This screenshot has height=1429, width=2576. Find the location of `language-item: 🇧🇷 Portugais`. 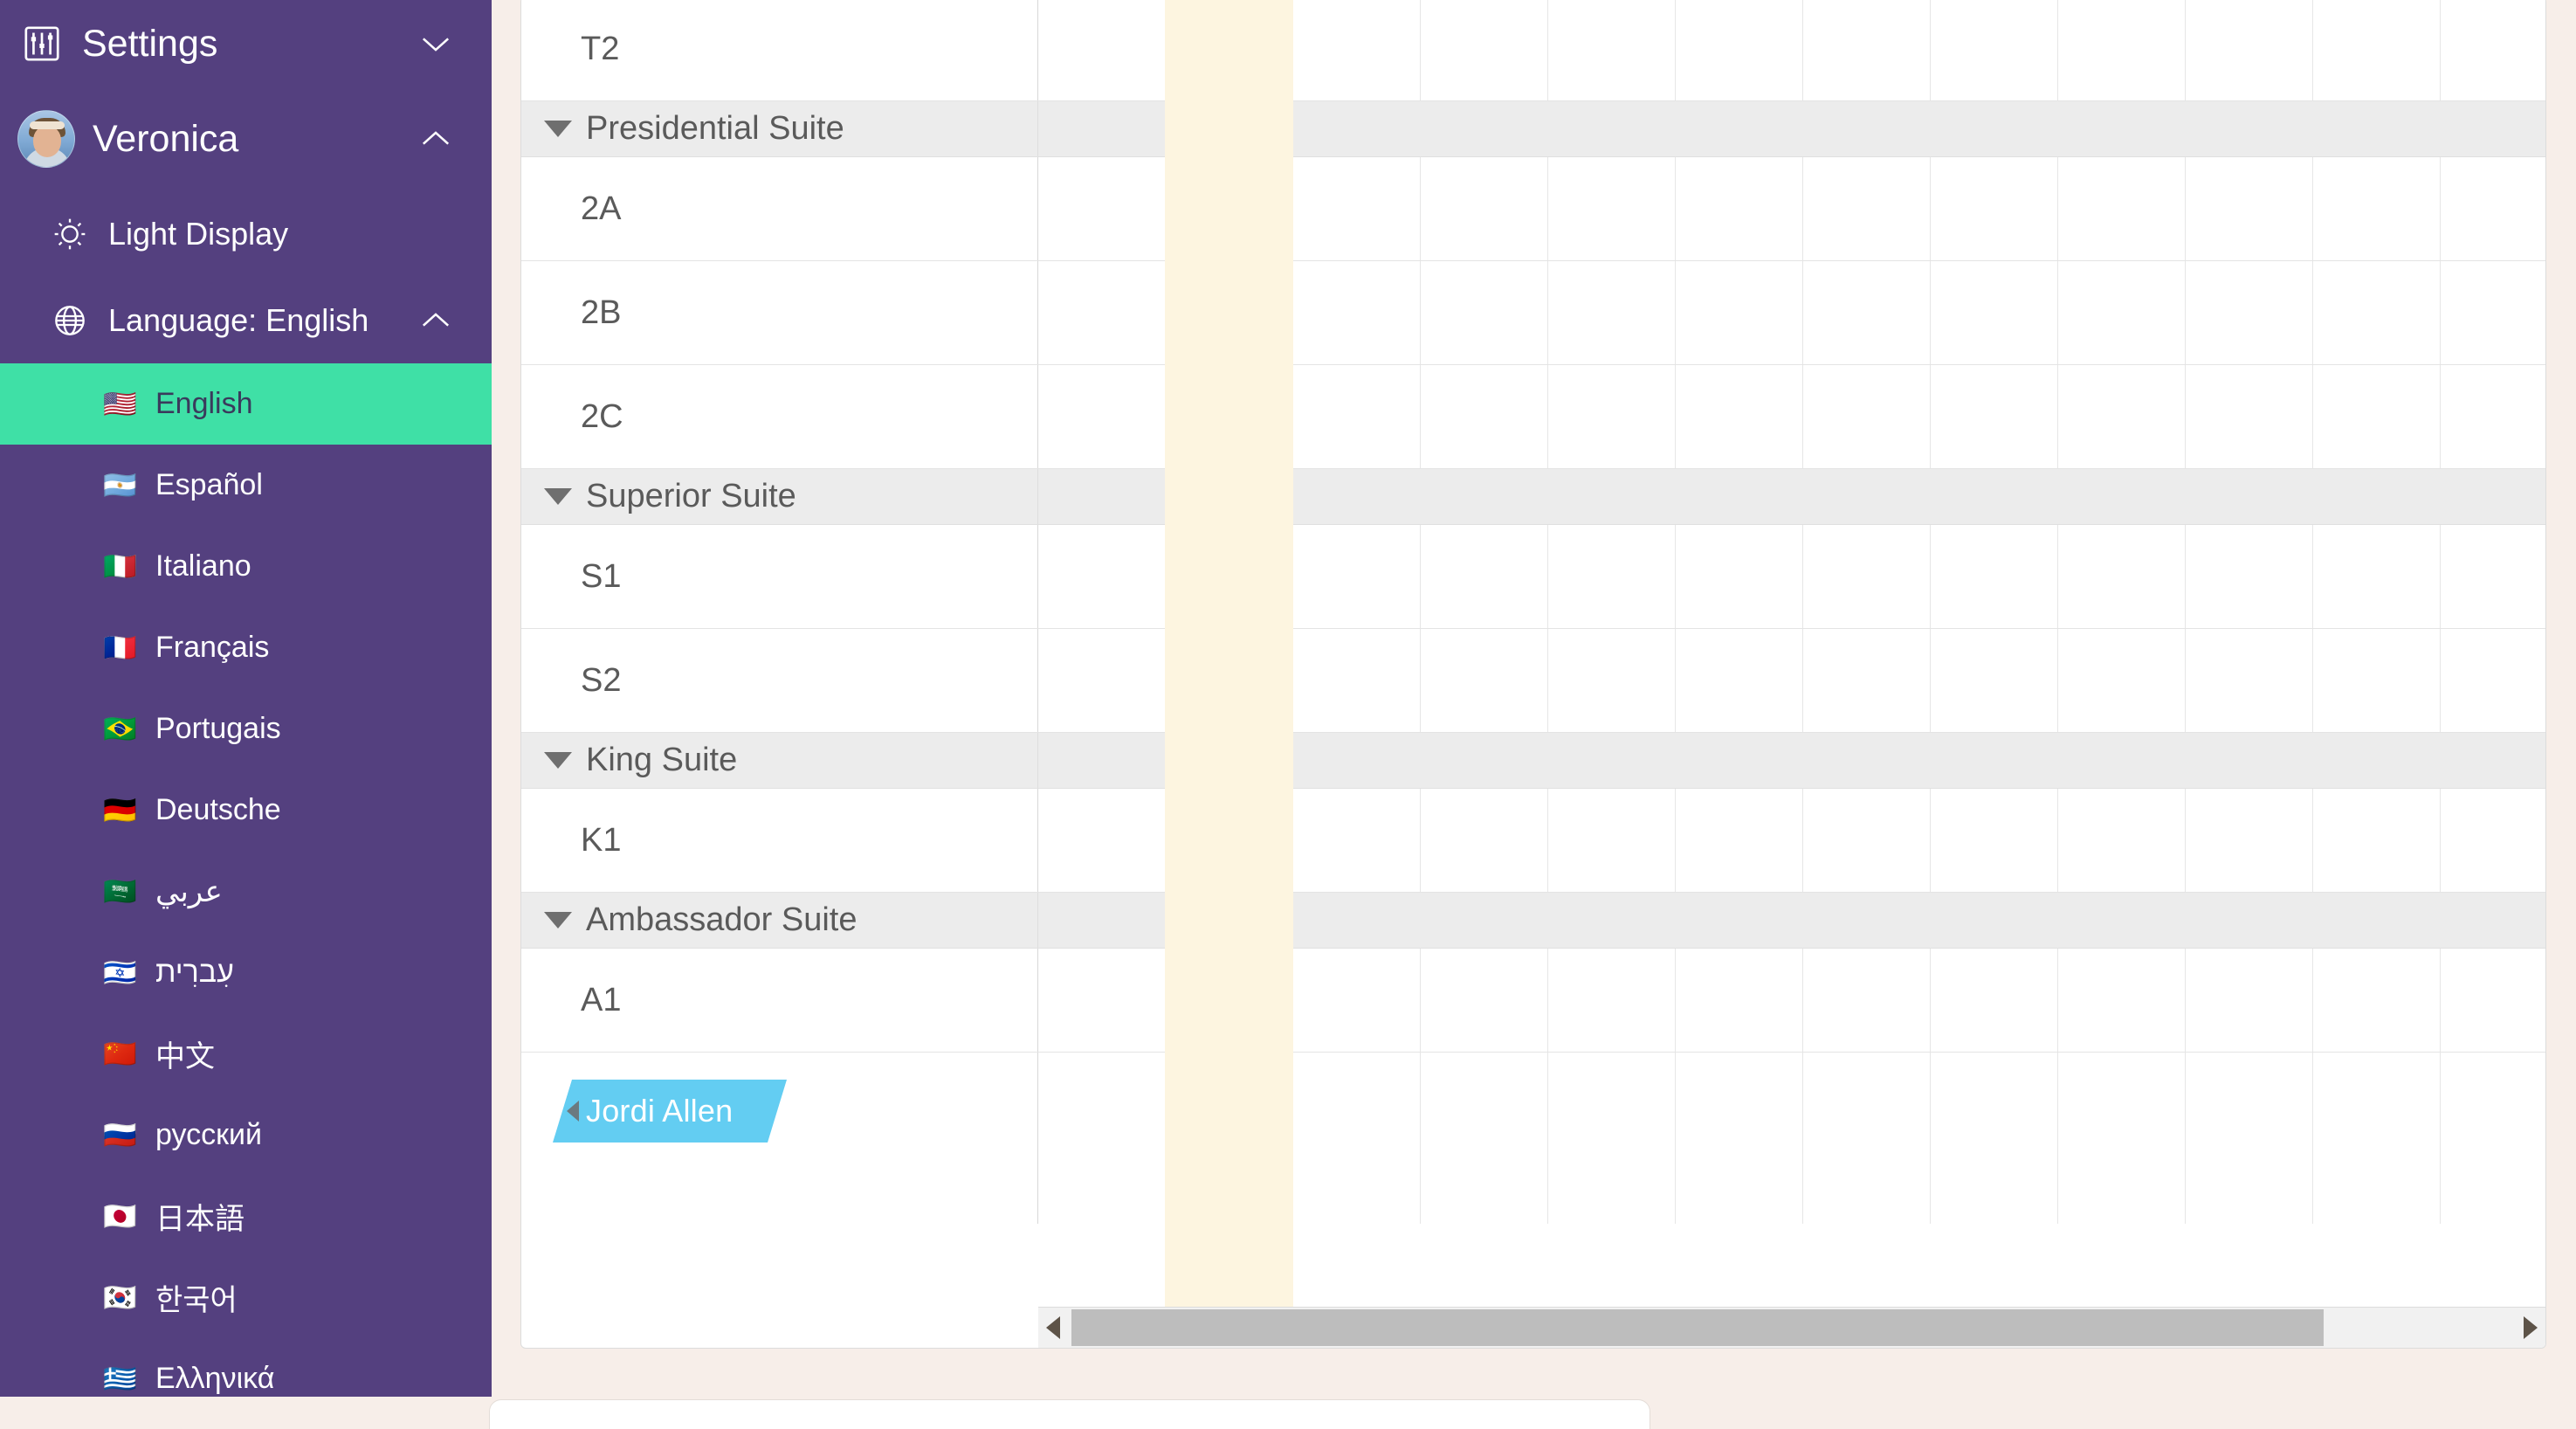

language-item: 🇧🇷 Portugais is located at coordinates (246, 729).